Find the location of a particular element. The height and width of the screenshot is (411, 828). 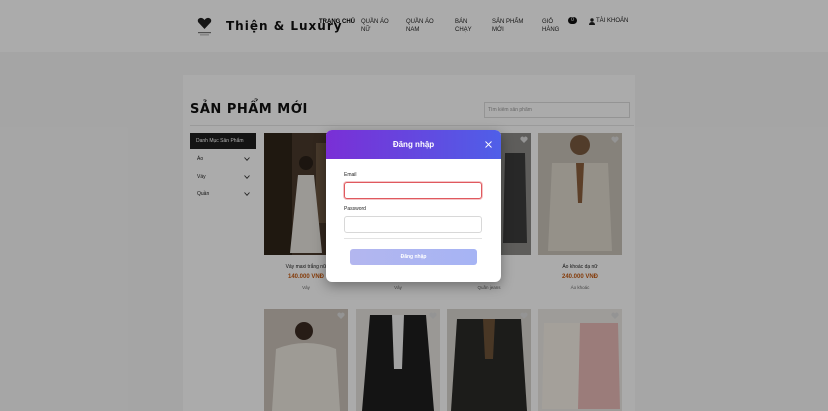

modal-header: Đăng nhập is located at coordinates (413, 144).